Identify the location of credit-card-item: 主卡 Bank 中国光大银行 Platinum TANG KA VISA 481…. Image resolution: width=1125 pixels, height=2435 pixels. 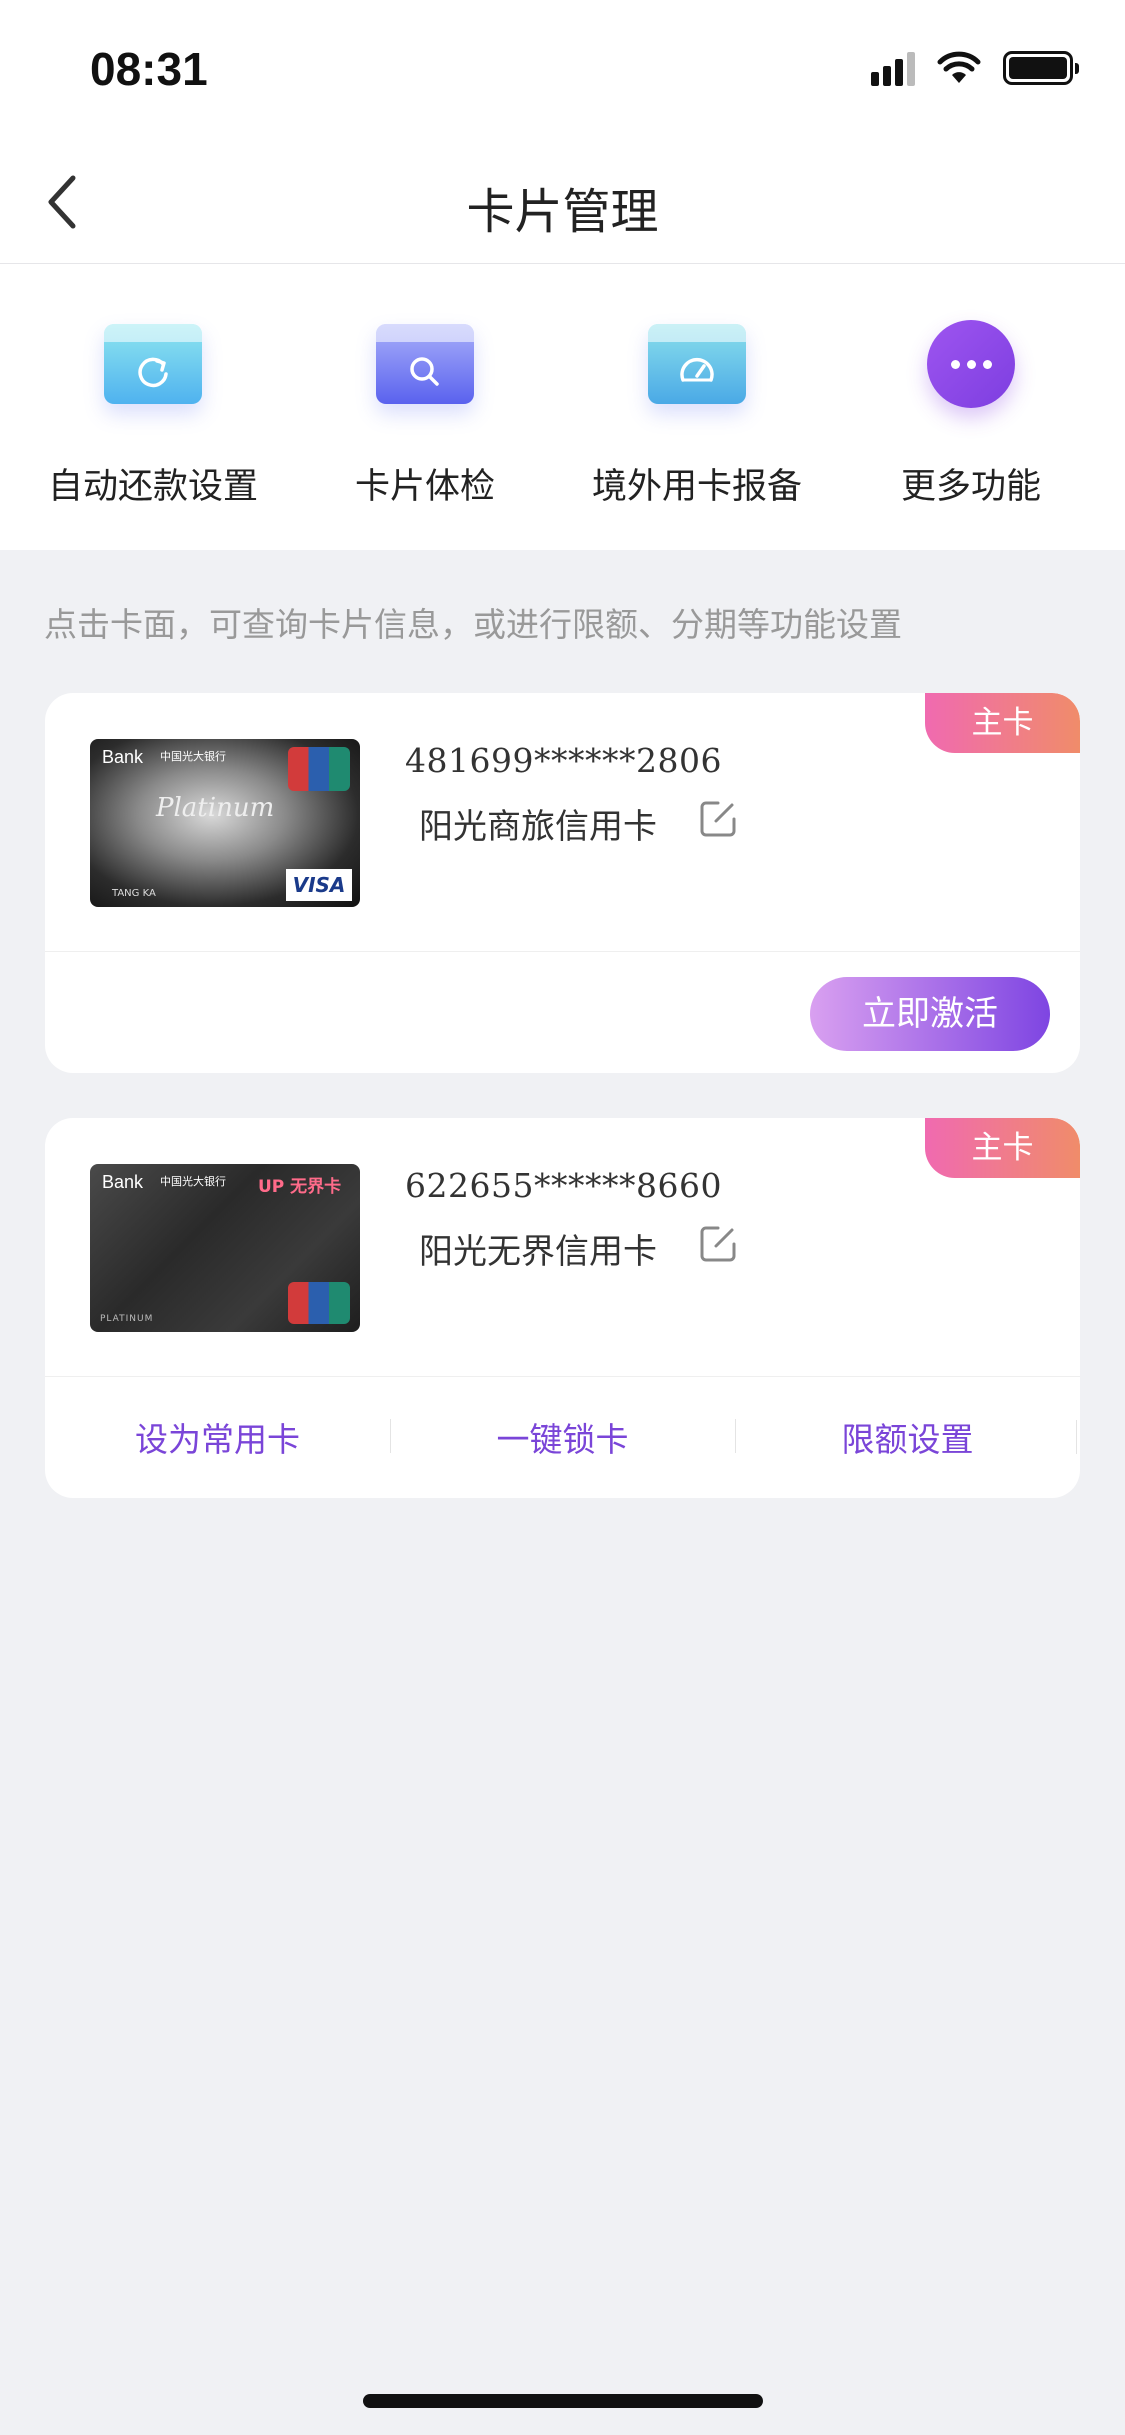
(562, 883).